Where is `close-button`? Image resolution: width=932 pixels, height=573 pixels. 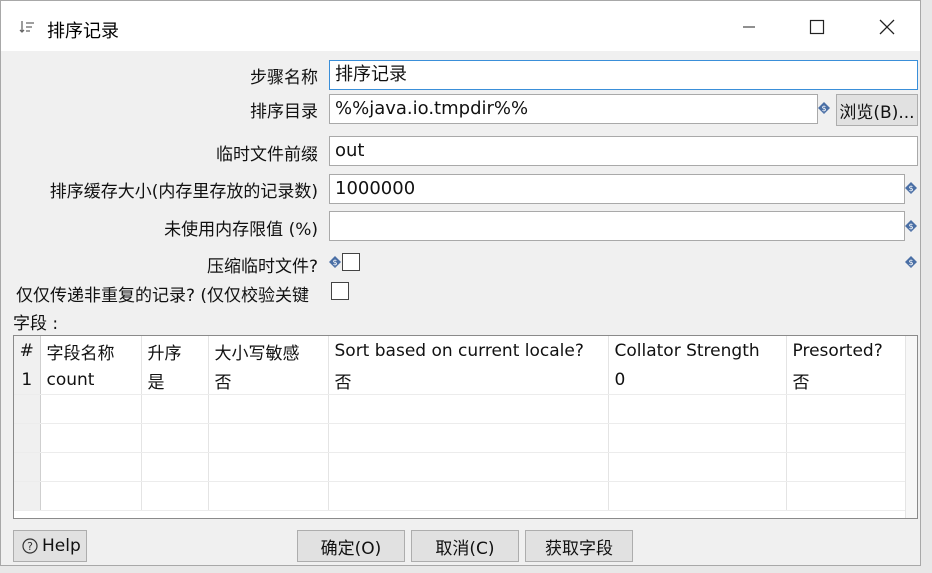 close-button is located at coordinates (887, 27).